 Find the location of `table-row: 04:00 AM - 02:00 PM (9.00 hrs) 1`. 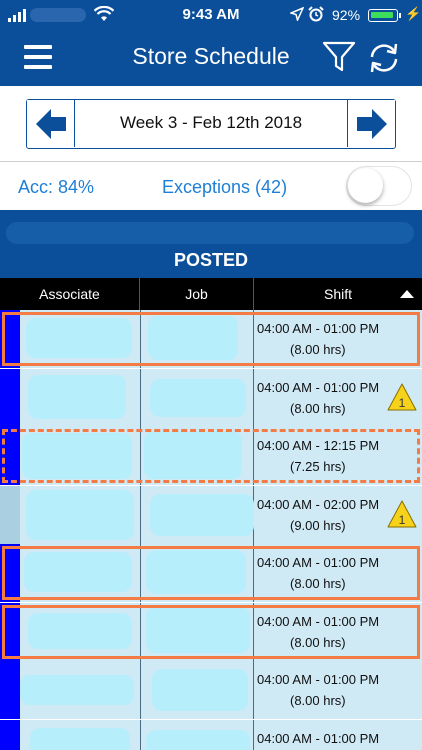

table-row: 04:00 AM - 02:00 PM (9.00 hrs) 1 is located at coordinates (211, 515).